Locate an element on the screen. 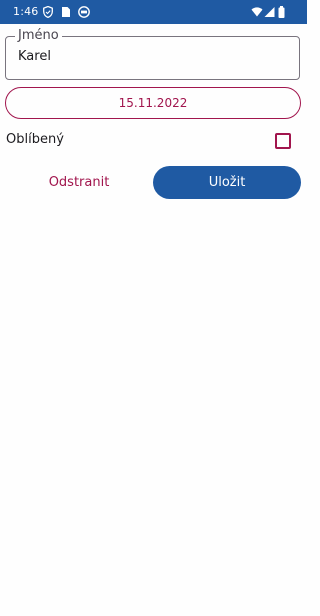 This screenshot has width=320, height=616. status-time: 1:46 is located at coordinates (26, 11).